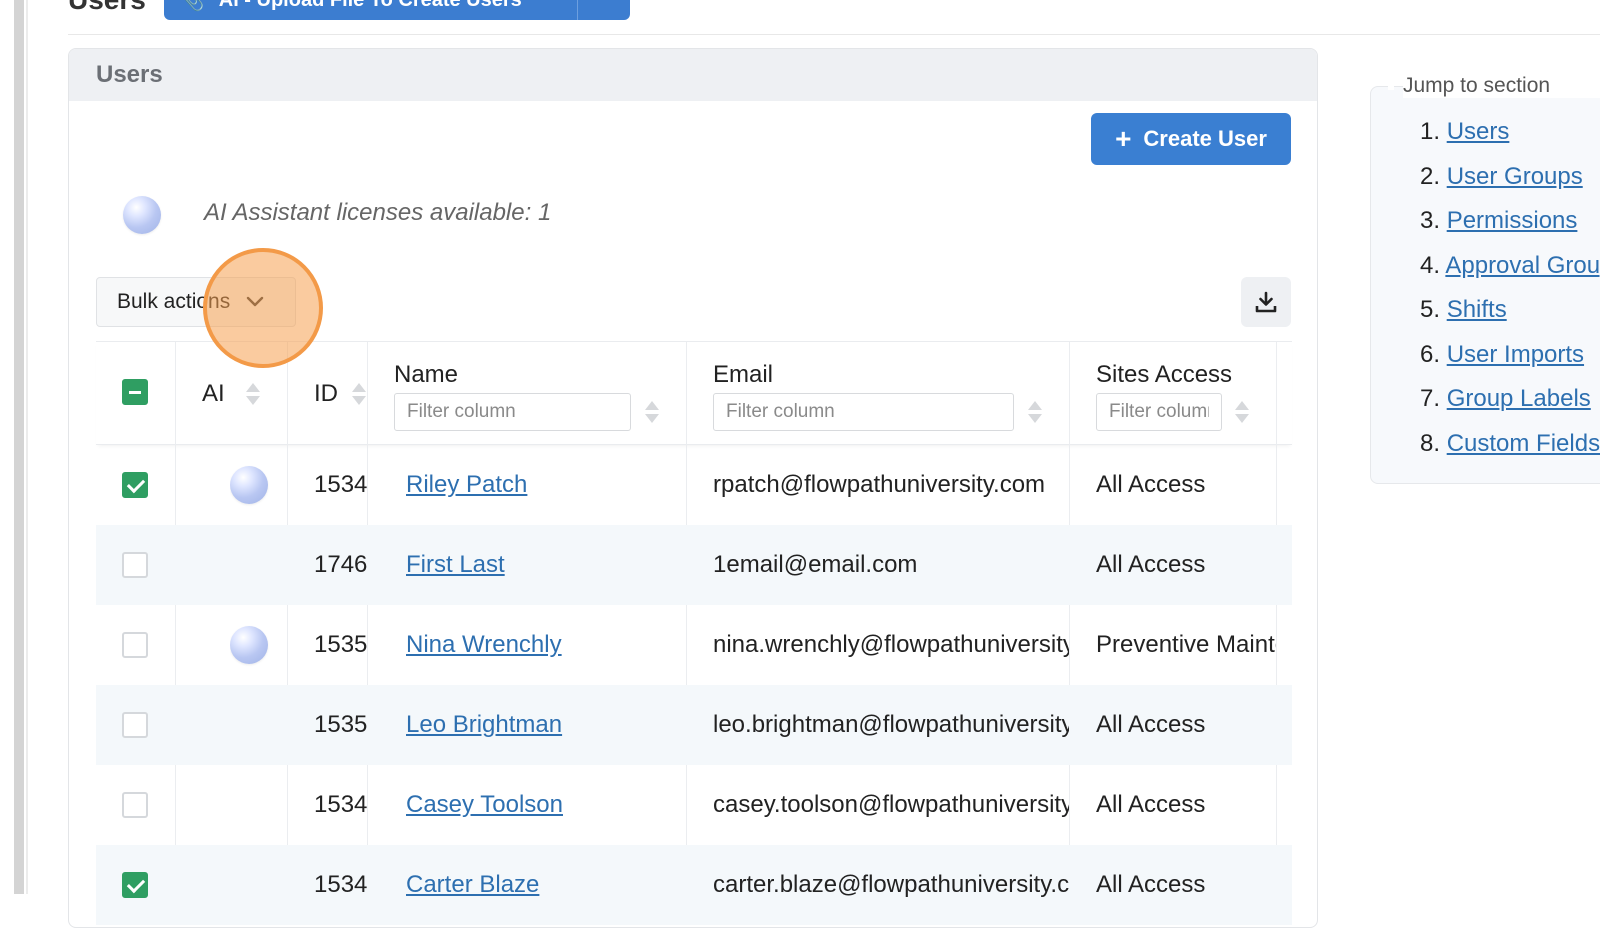 The width and height of the screenshot is (1600, 928). I want to click on jump-item-custom-fields: 8. Custom Fields, so click(1510, 444).